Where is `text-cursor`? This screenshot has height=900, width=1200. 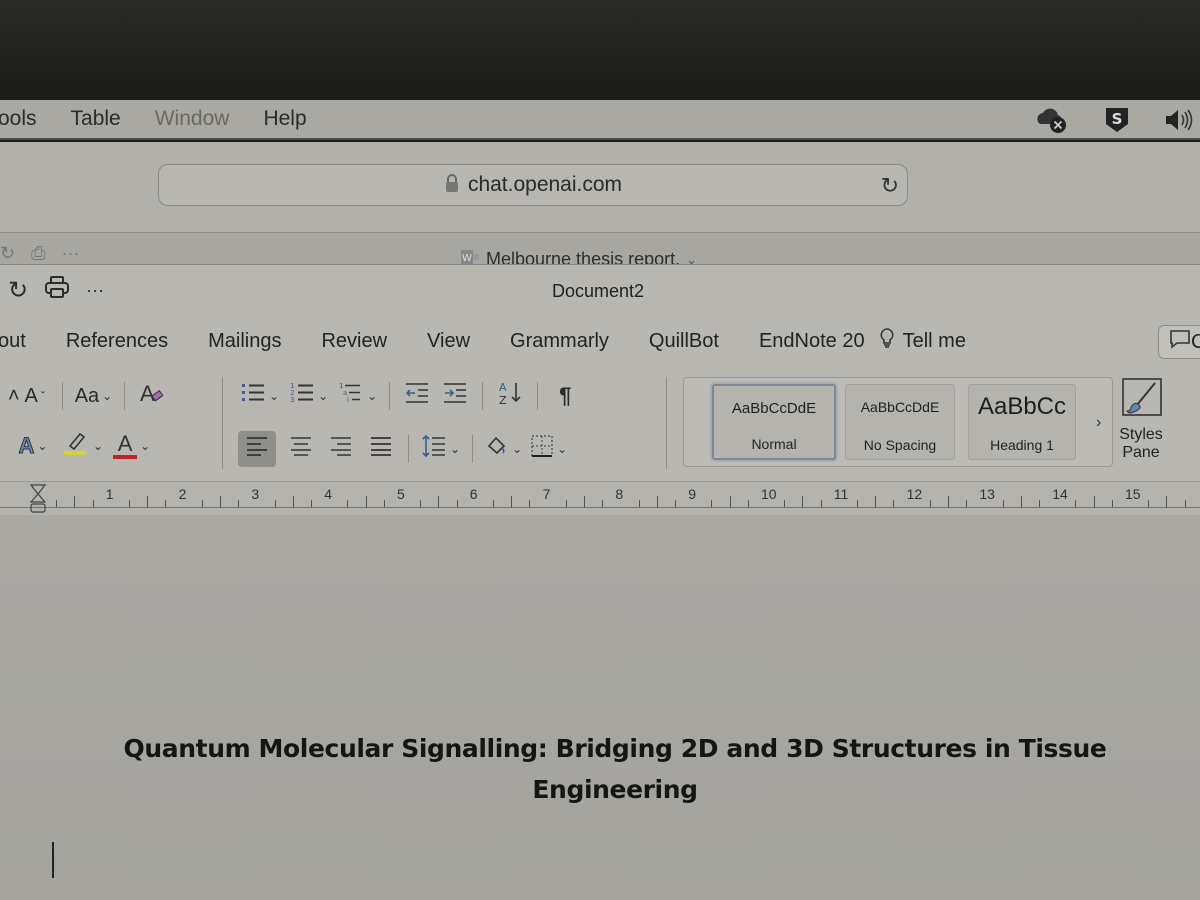
text-cursor is located at coordinates (53, 860).